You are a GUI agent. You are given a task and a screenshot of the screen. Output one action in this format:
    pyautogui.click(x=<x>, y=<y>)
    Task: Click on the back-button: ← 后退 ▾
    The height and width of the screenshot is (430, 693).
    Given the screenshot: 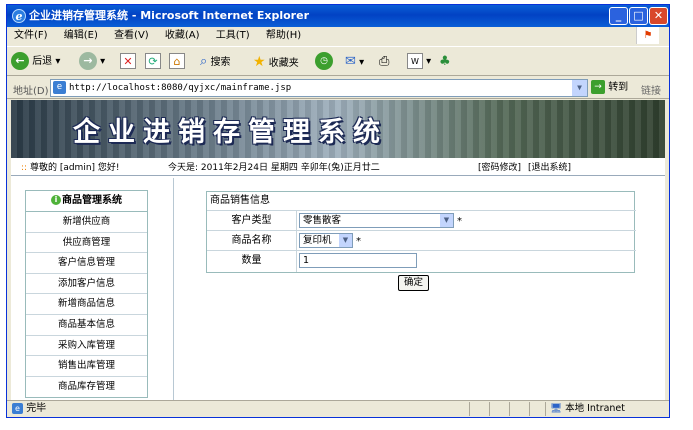 What is the action you would take?
    pyautogui.click(x=35, y=62)
    